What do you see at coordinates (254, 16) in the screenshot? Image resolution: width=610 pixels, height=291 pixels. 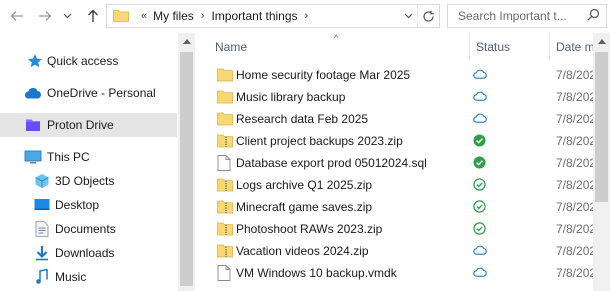 I see `breadcrumb-important-things: Important things` at bounding box center [254, 16].